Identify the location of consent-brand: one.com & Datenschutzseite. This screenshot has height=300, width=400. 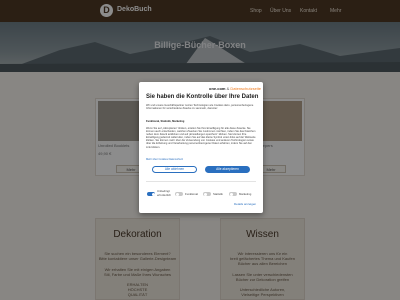
(235, 88).